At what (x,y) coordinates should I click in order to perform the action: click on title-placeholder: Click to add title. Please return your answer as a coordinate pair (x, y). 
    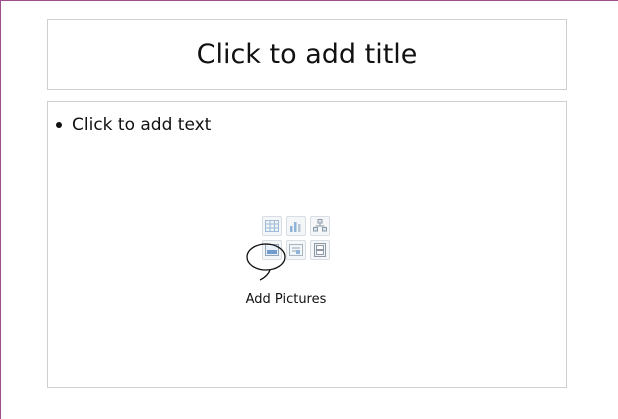
    Looking at the image, I should click on (307, 54).